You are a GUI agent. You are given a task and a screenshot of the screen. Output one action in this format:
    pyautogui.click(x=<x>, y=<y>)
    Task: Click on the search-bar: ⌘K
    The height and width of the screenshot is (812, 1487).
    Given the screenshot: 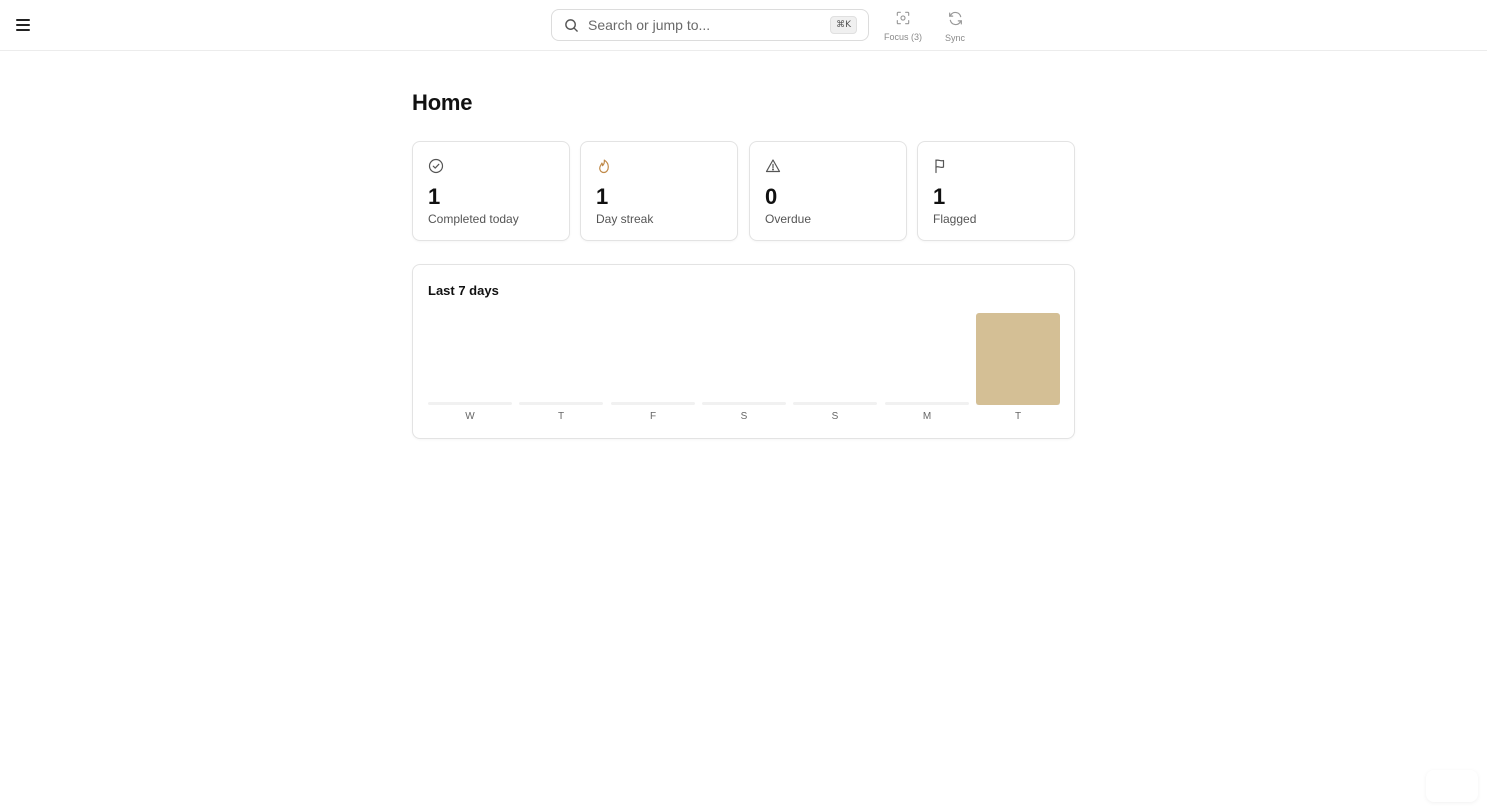 What is the action you would take?
    pyautogui.click(x=710, y=25)
    